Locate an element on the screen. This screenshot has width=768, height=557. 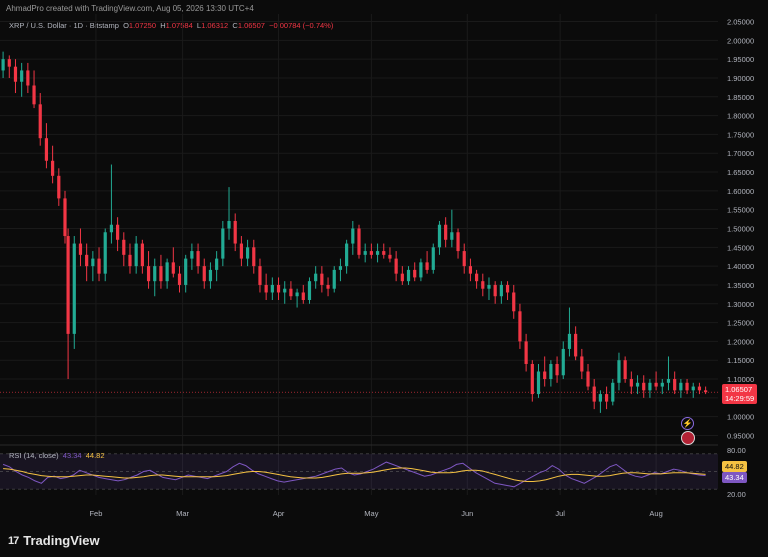
rsi-ma-value: 44.82 is located at coordinates (95, 455).